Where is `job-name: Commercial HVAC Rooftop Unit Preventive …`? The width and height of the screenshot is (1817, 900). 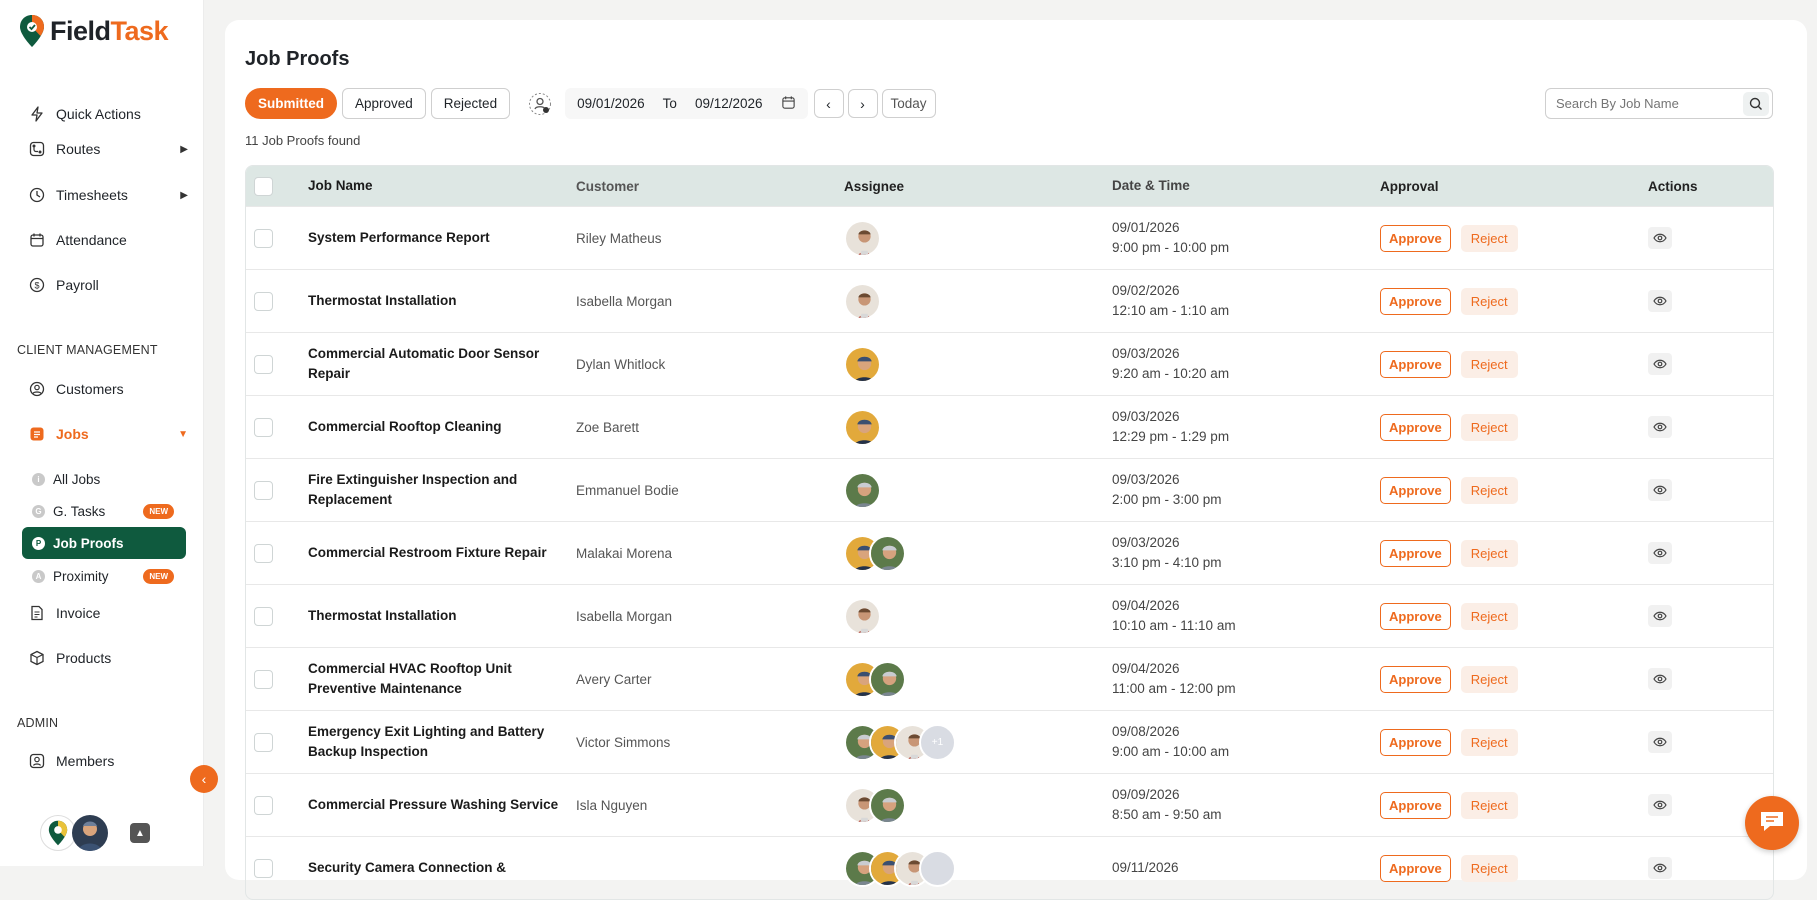 job-name: Commercial HVAC Rooftop Unit Preventive … is located at coordinates (442, 679).